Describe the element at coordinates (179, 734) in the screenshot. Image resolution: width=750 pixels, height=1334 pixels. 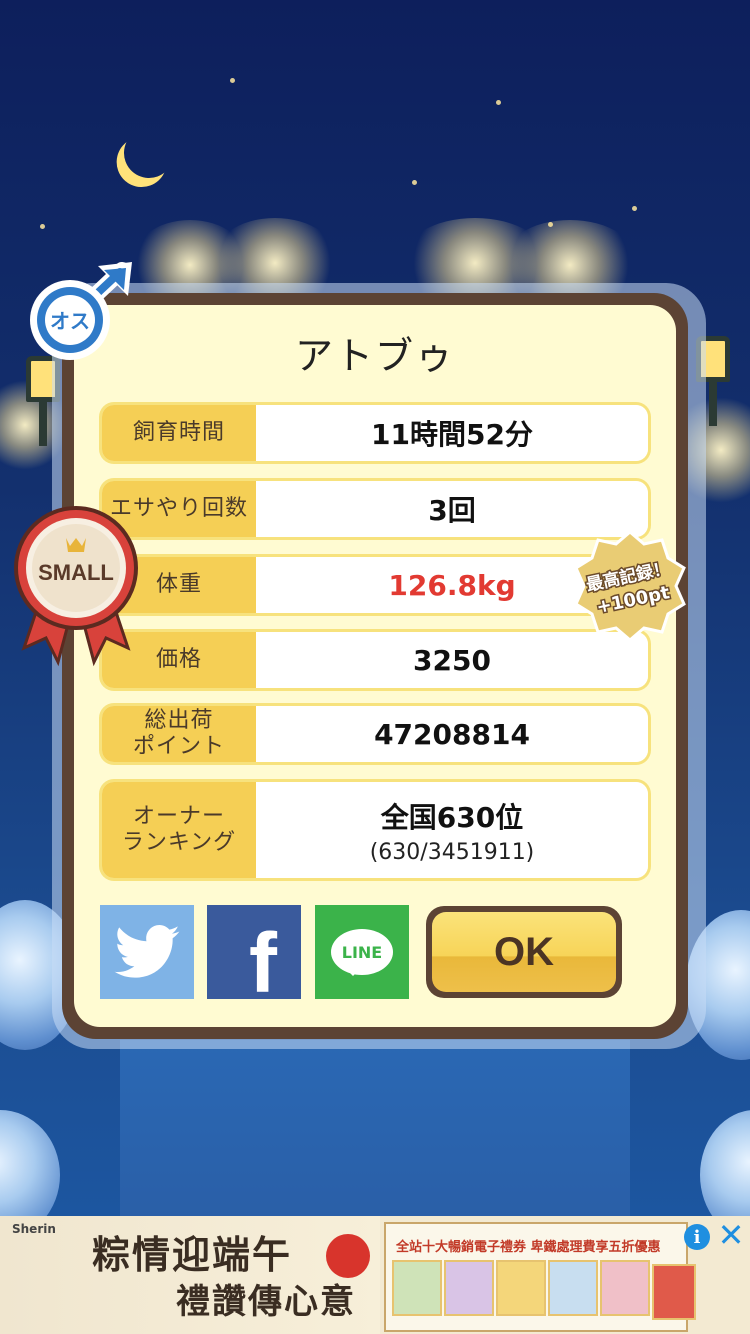
I see `stat-label: 総出荷 ポイント` at that location.